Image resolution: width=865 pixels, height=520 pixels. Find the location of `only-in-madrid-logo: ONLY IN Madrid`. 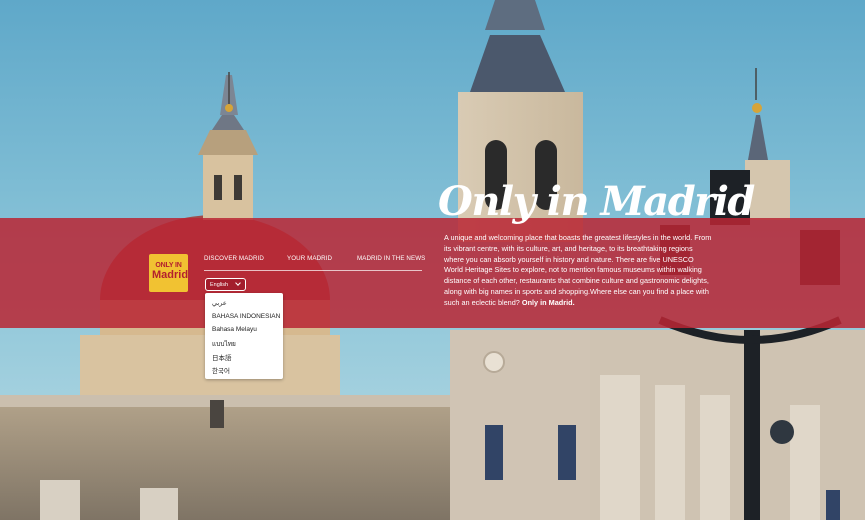

only-in-madrid-logo: ONLY IN Madrid is located at coordinates (168, 273).